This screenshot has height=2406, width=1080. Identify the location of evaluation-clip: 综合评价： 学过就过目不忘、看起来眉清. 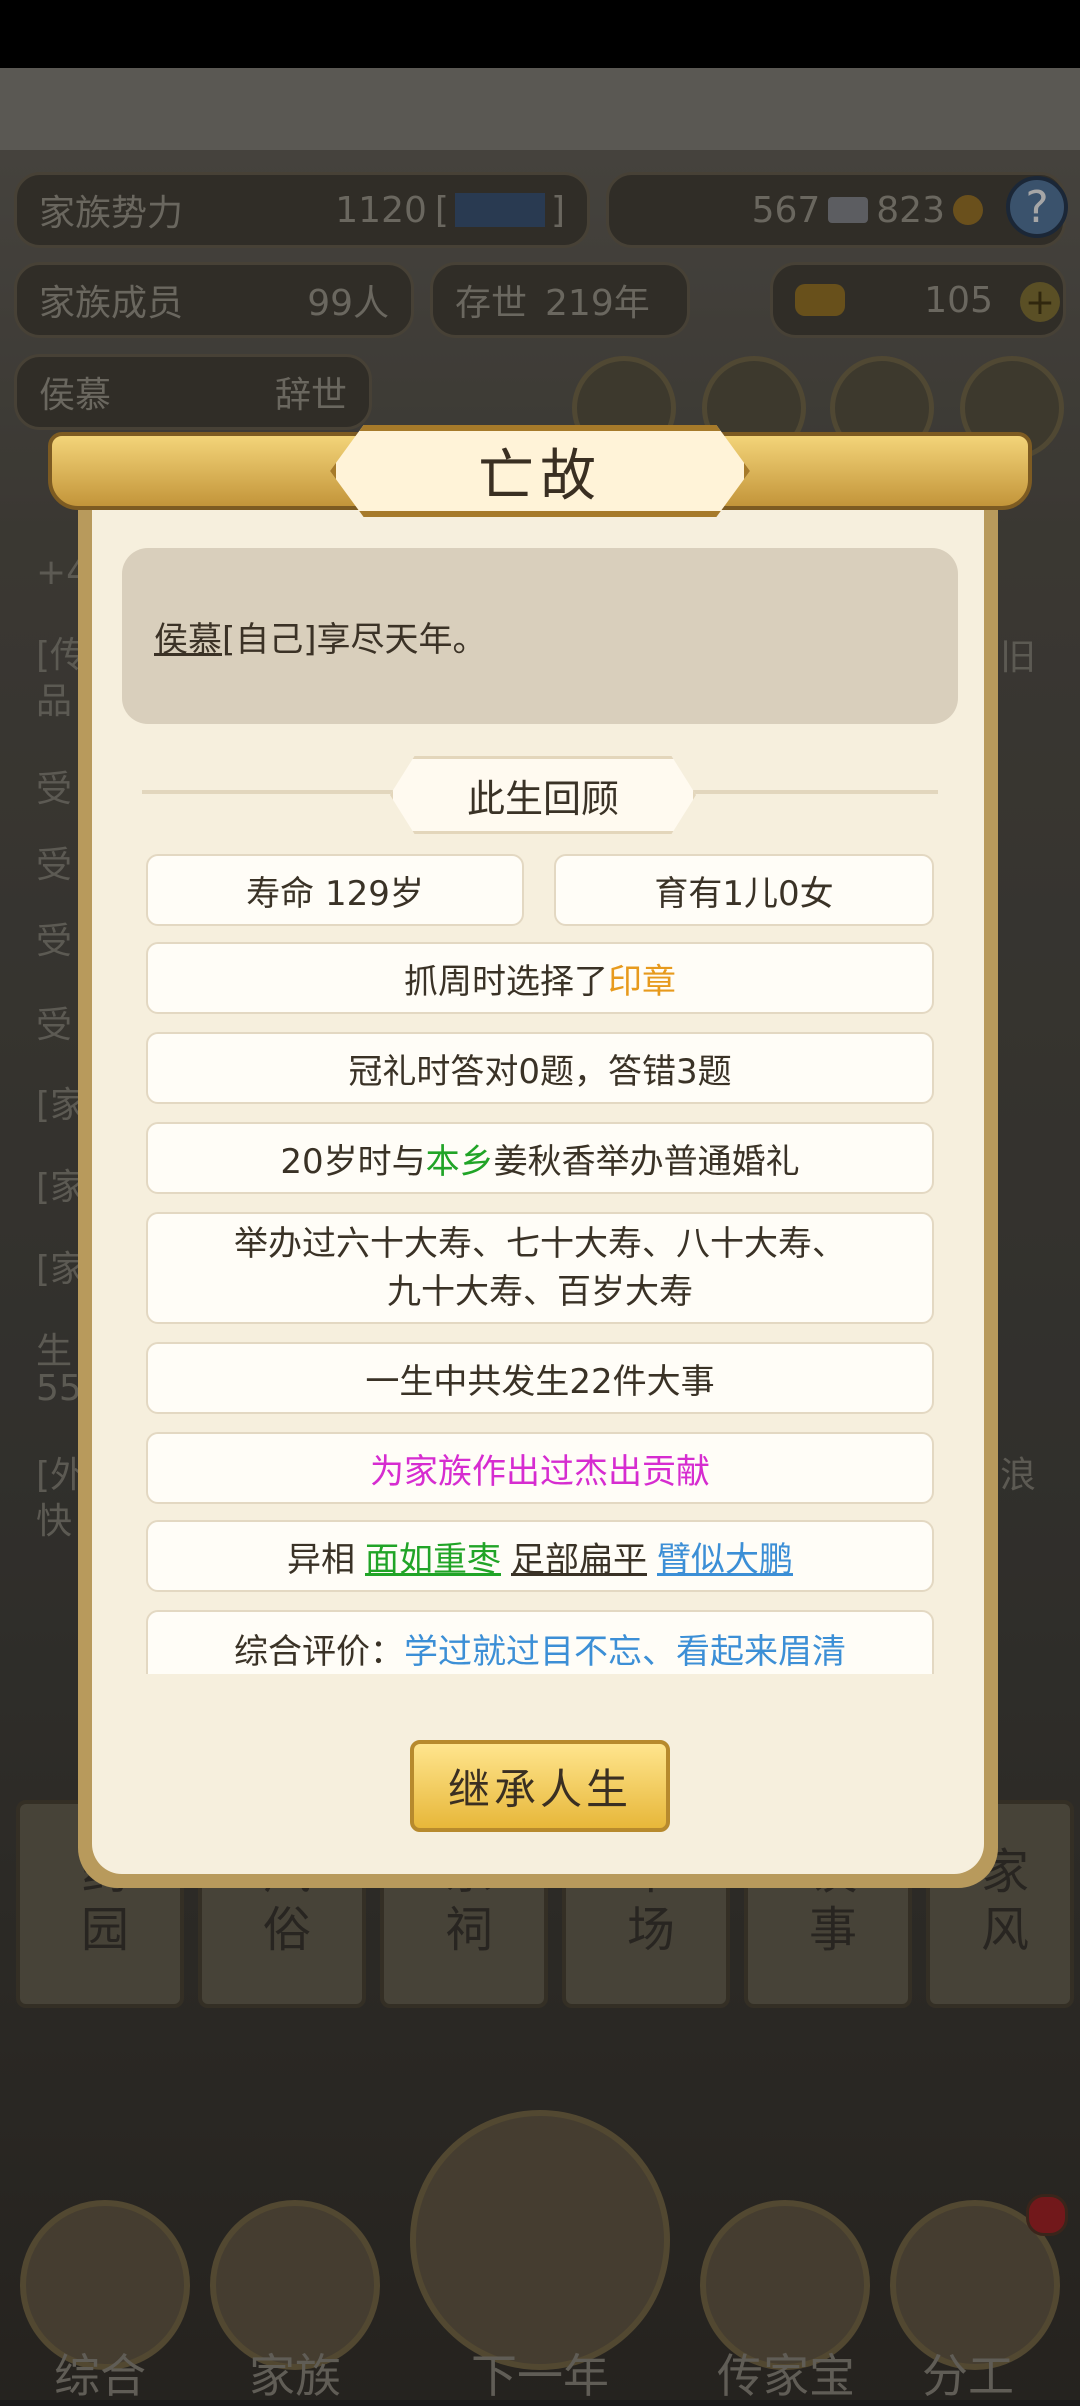
(540, 1642).